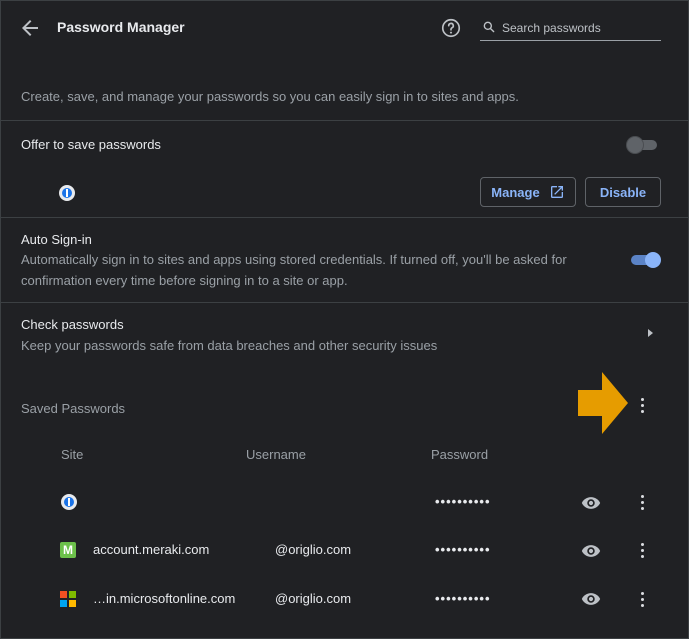  Describe the element at coordinates (460, 454) in the screenshot. I see `column-header-password: Password` at that location.